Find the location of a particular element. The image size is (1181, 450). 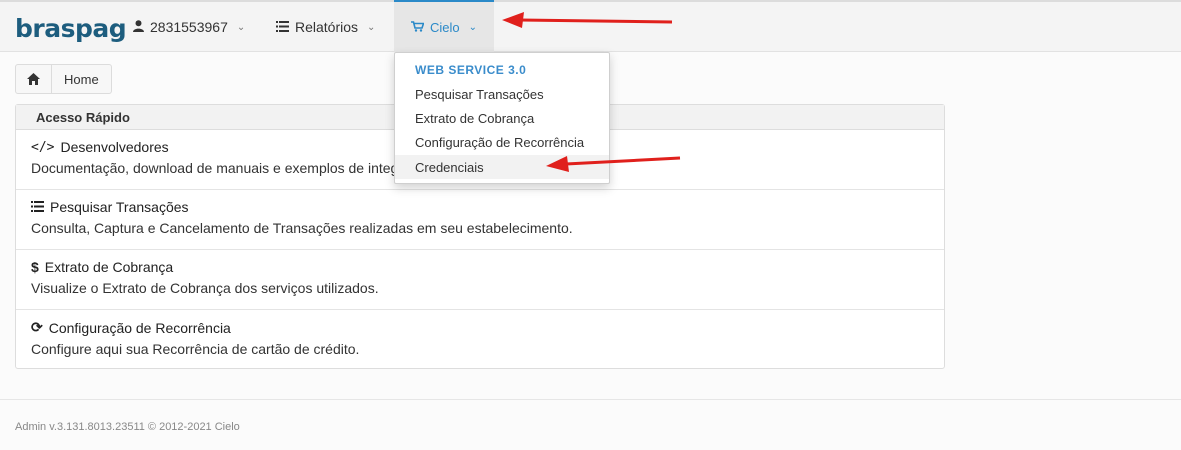

arrow-to-cielo-menu is located at coordinates (587, 20).